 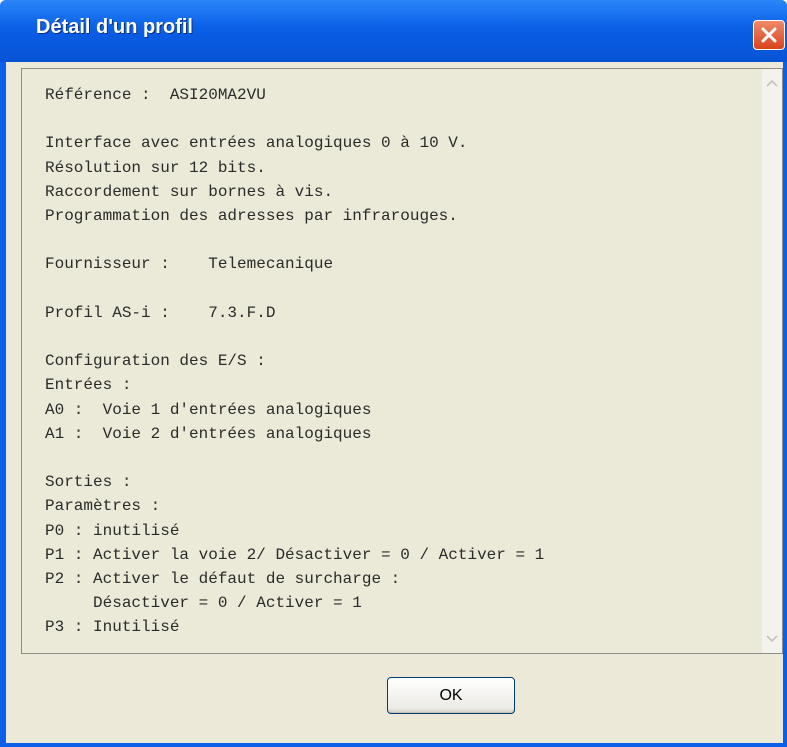 What do you see at coordinates (114, 27) in the screenshot?
I see `dialog-title: Détail d'un profil` at bounding box center [114, 27].